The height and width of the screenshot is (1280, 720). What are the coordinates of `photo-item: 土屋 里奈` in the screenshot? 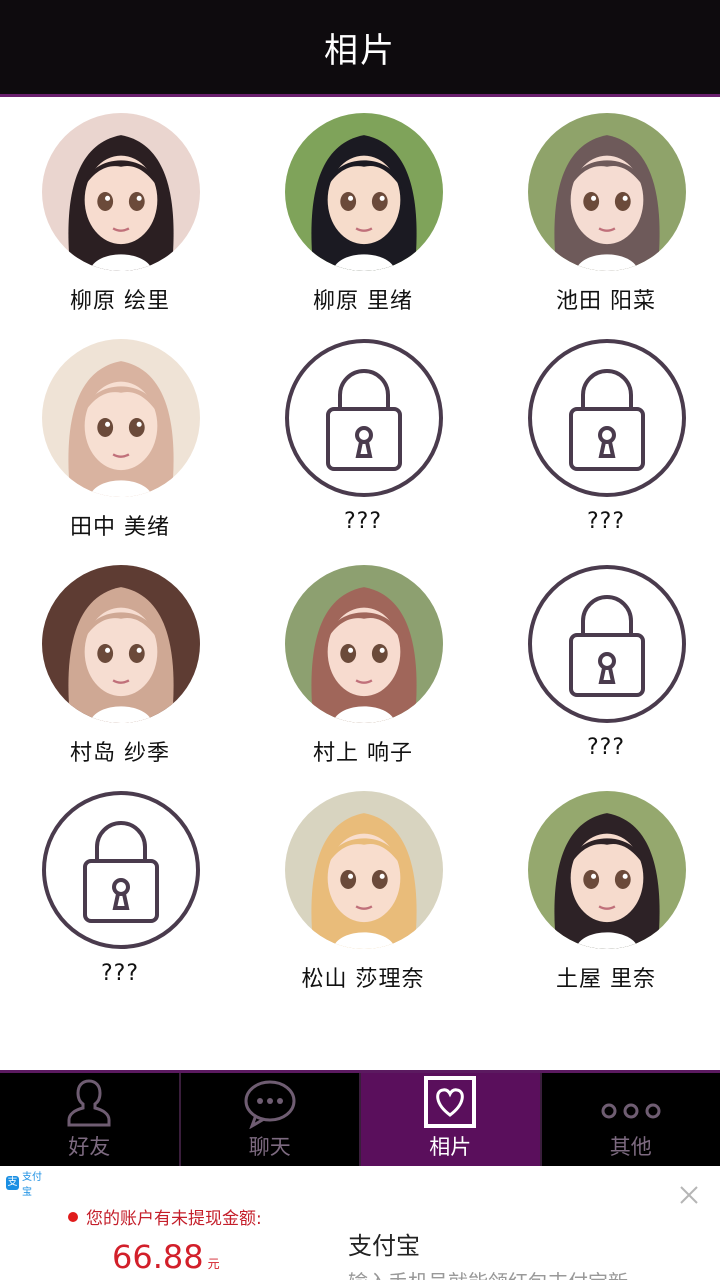 It's located at (603, 888).